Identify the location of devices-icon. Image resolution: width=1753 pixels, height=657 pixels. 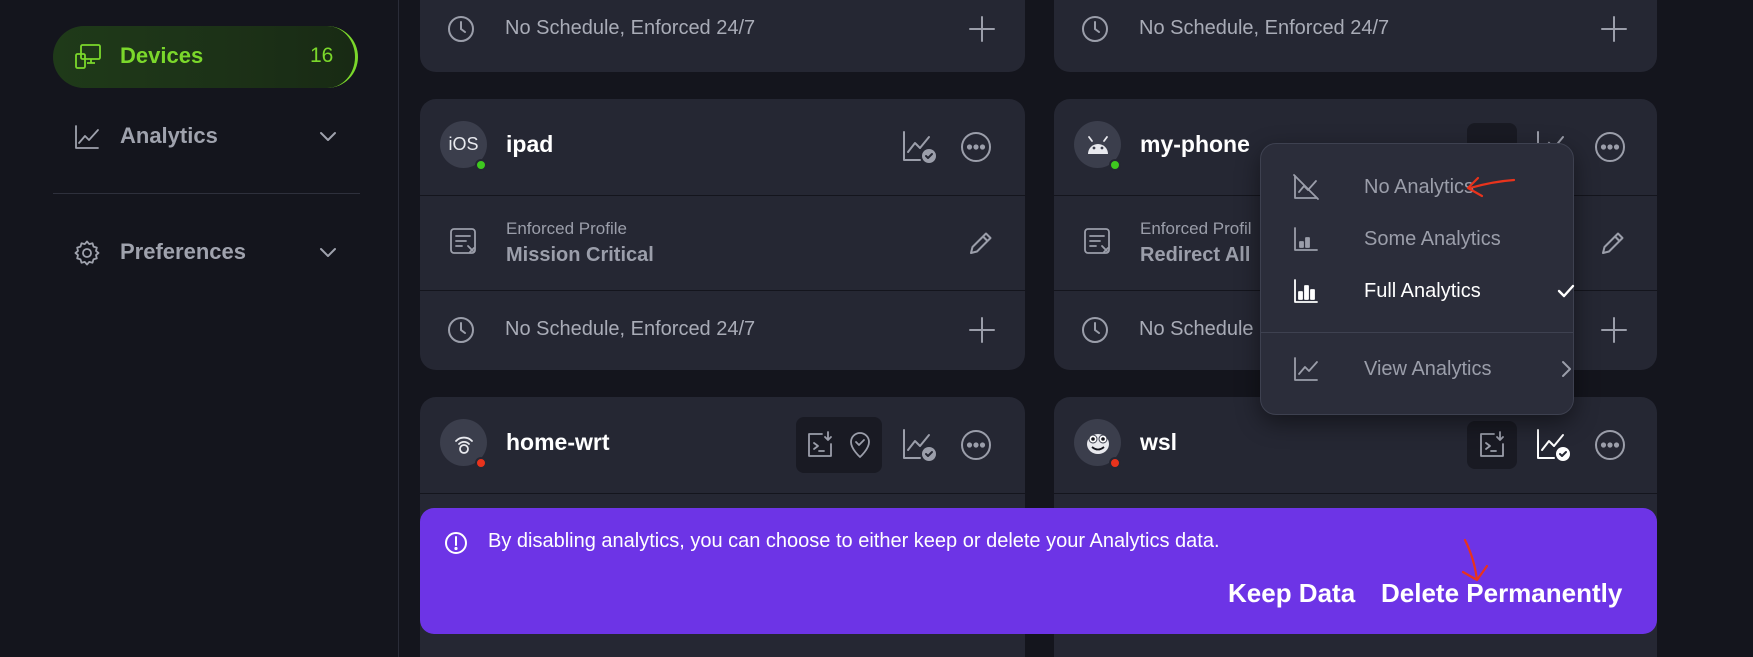
(88, 56).